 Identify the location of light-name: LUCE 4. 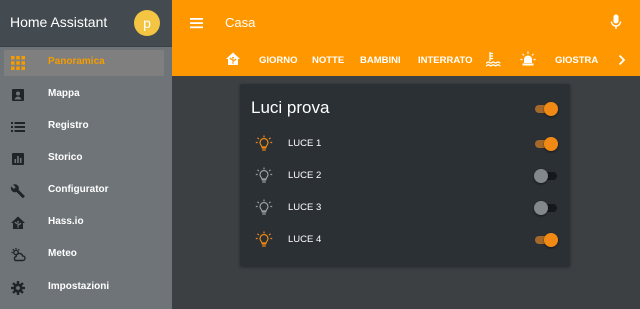
(305, 239).